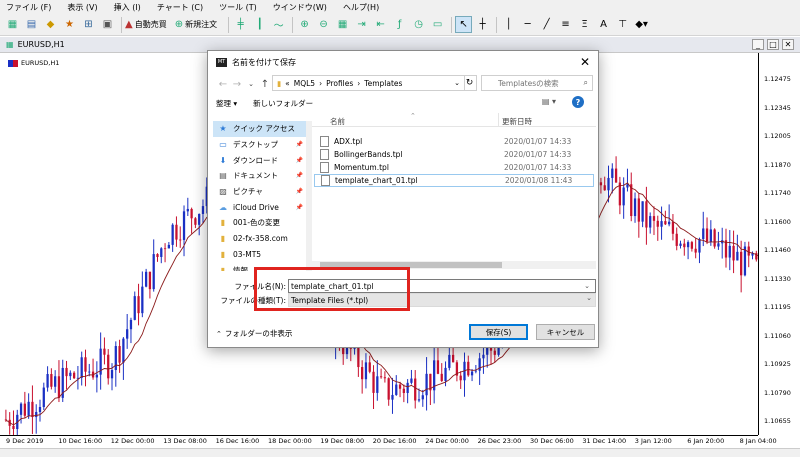 The width and height of the screenshot is (800, 457). I want to click on text-icon: A, so click(603, 24).